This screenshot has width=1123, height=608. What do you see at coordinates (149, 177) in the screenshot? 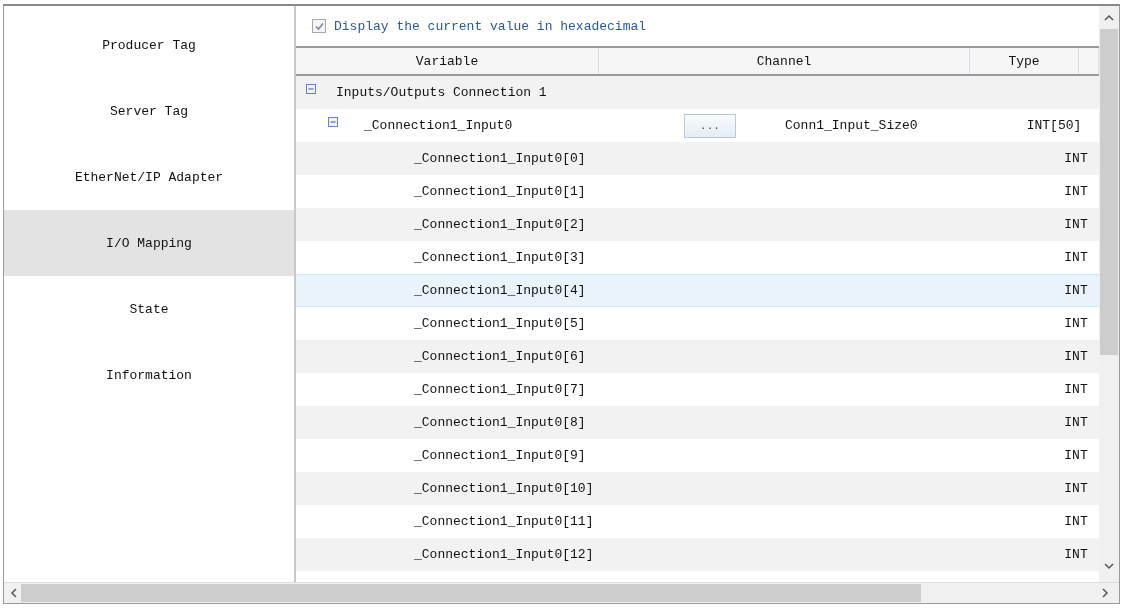
I see `sidebar-item: EtherNet/IP Adapter` at bounding box center [149, 177].